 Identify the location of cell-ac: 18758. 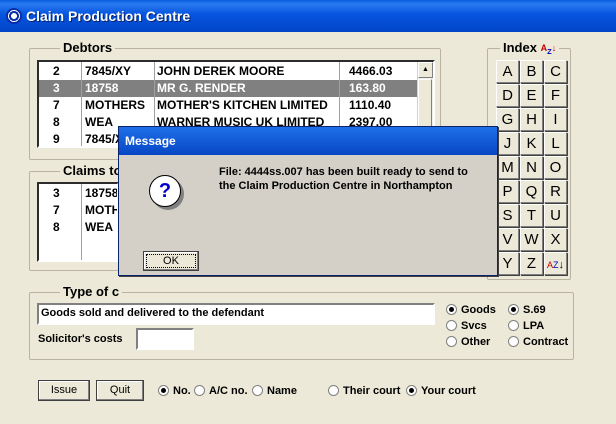
(102, 193).